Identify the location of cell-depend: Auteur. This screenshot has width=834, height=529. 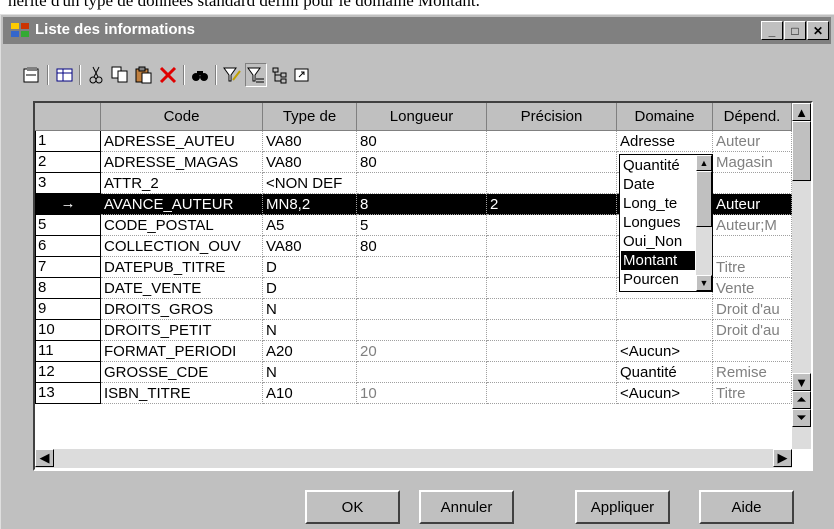
(752, 204).